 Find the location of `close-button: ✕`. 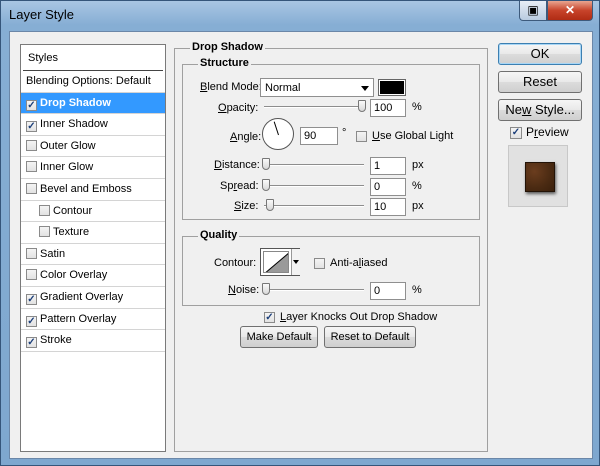

close-button: ✕ is located at coordinates (570, 11).